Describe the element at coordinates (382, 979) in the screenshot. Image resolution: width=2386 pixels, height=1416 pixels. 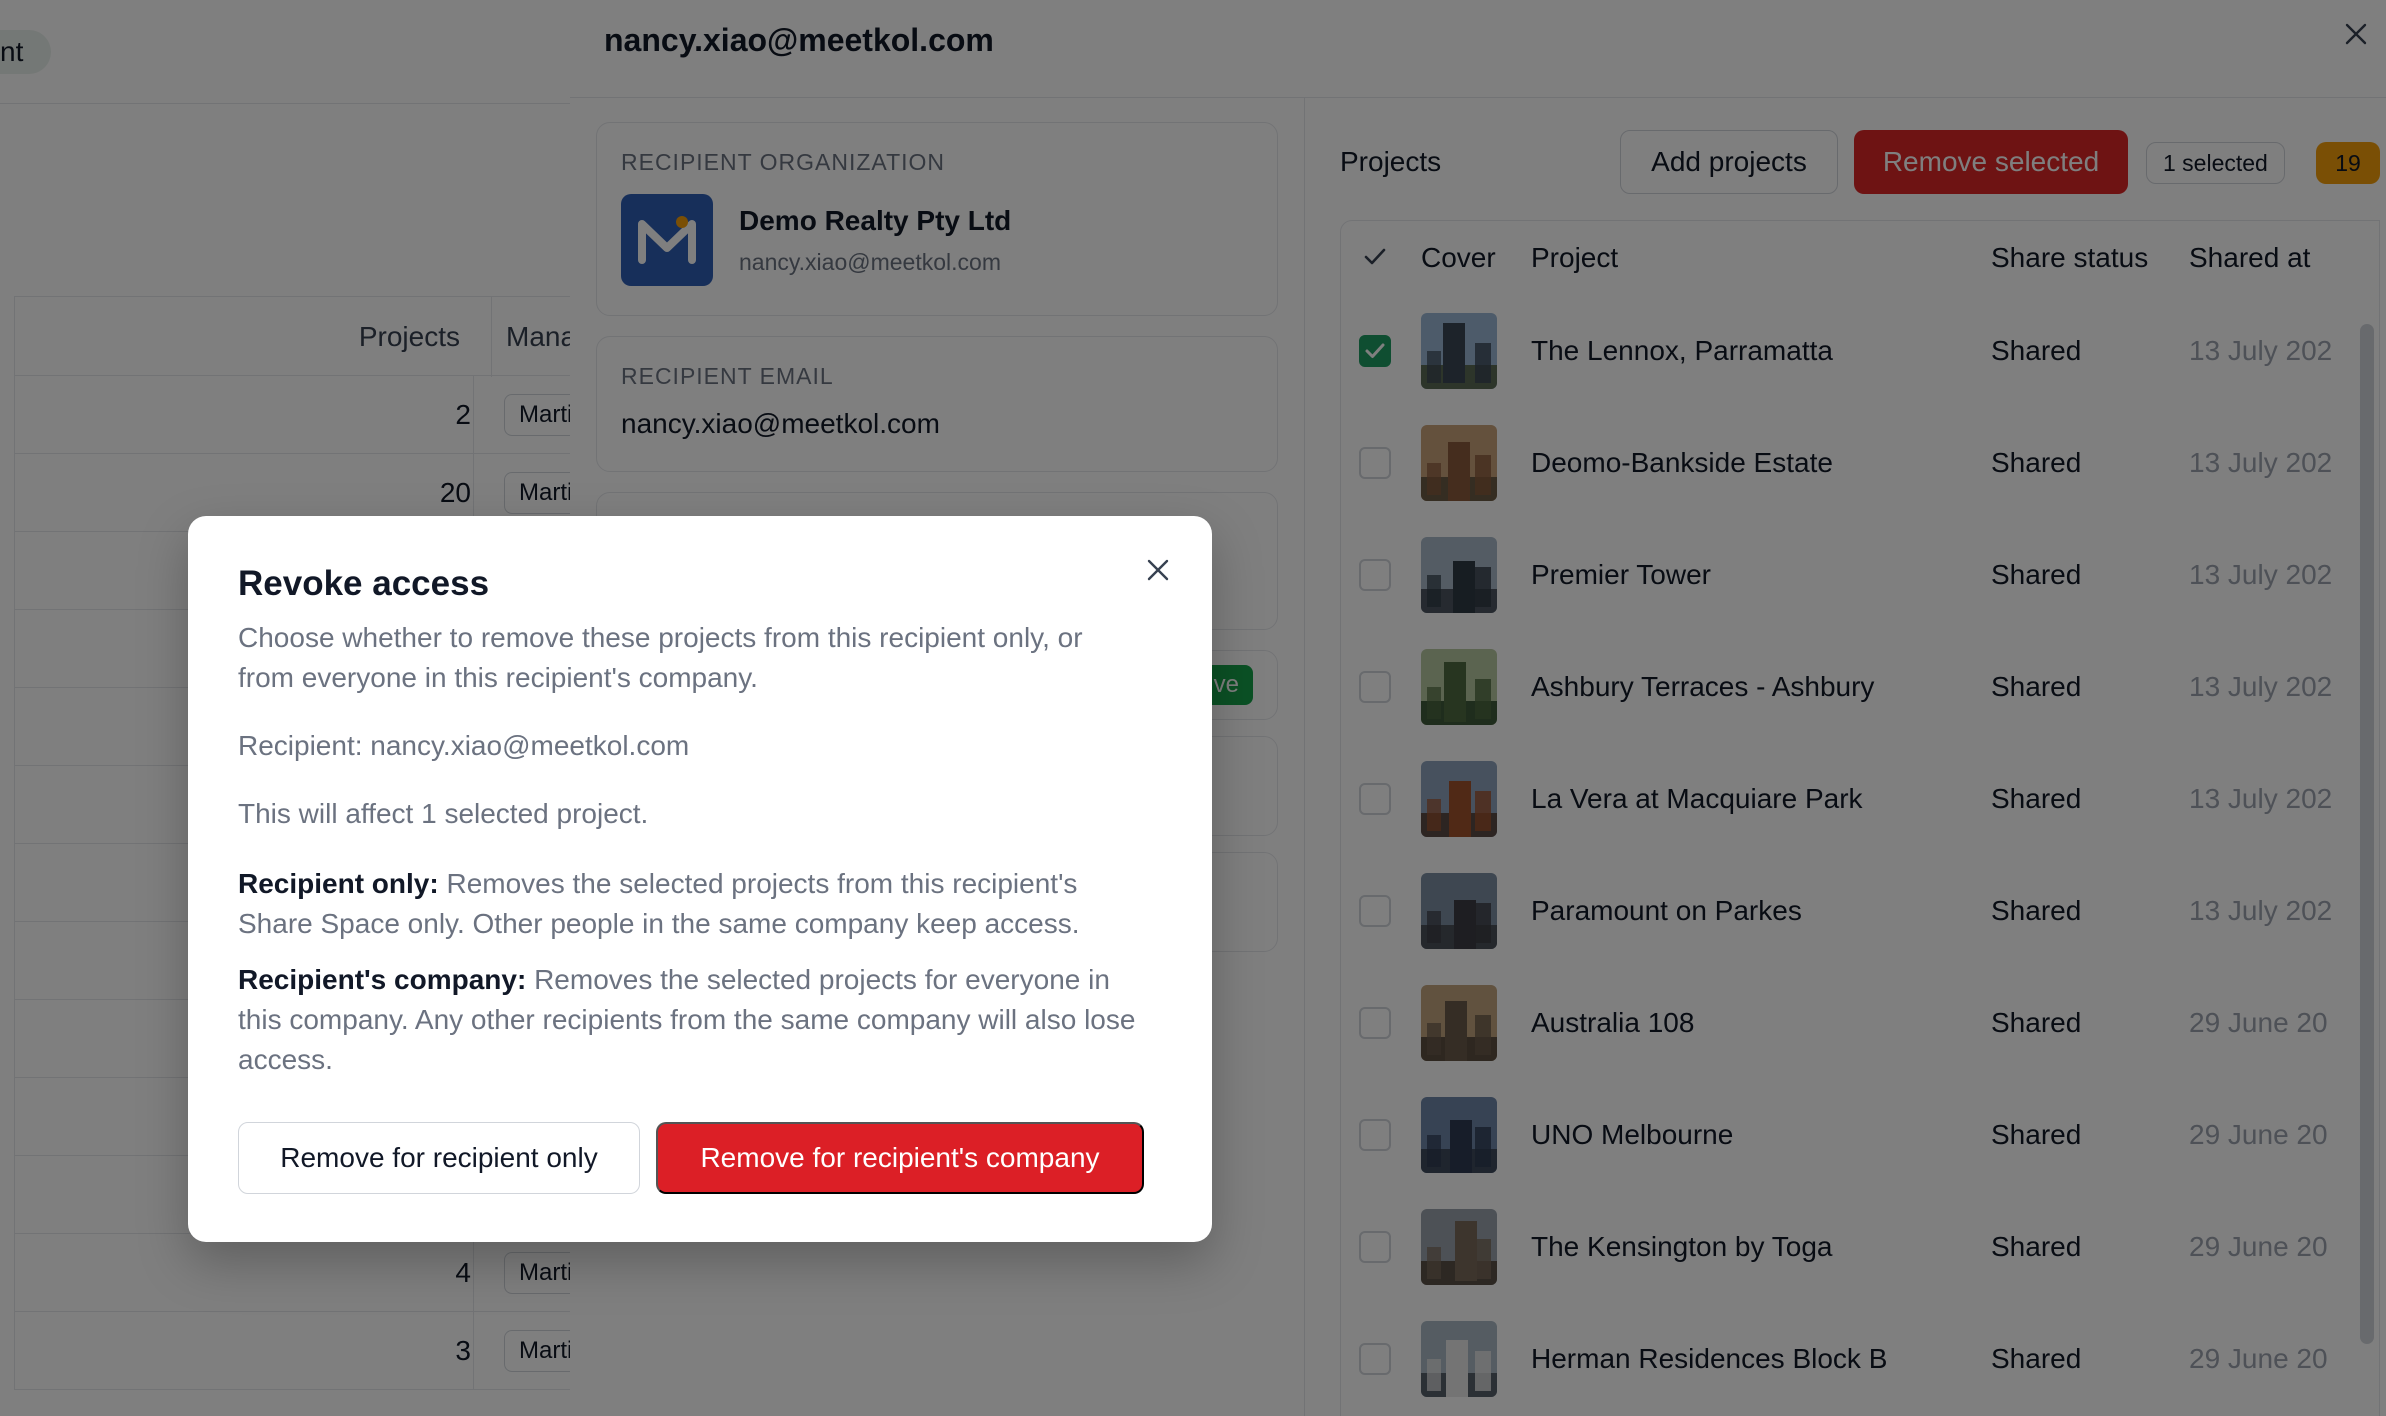
I see `option-company-label: Recipient's company:` at that location.